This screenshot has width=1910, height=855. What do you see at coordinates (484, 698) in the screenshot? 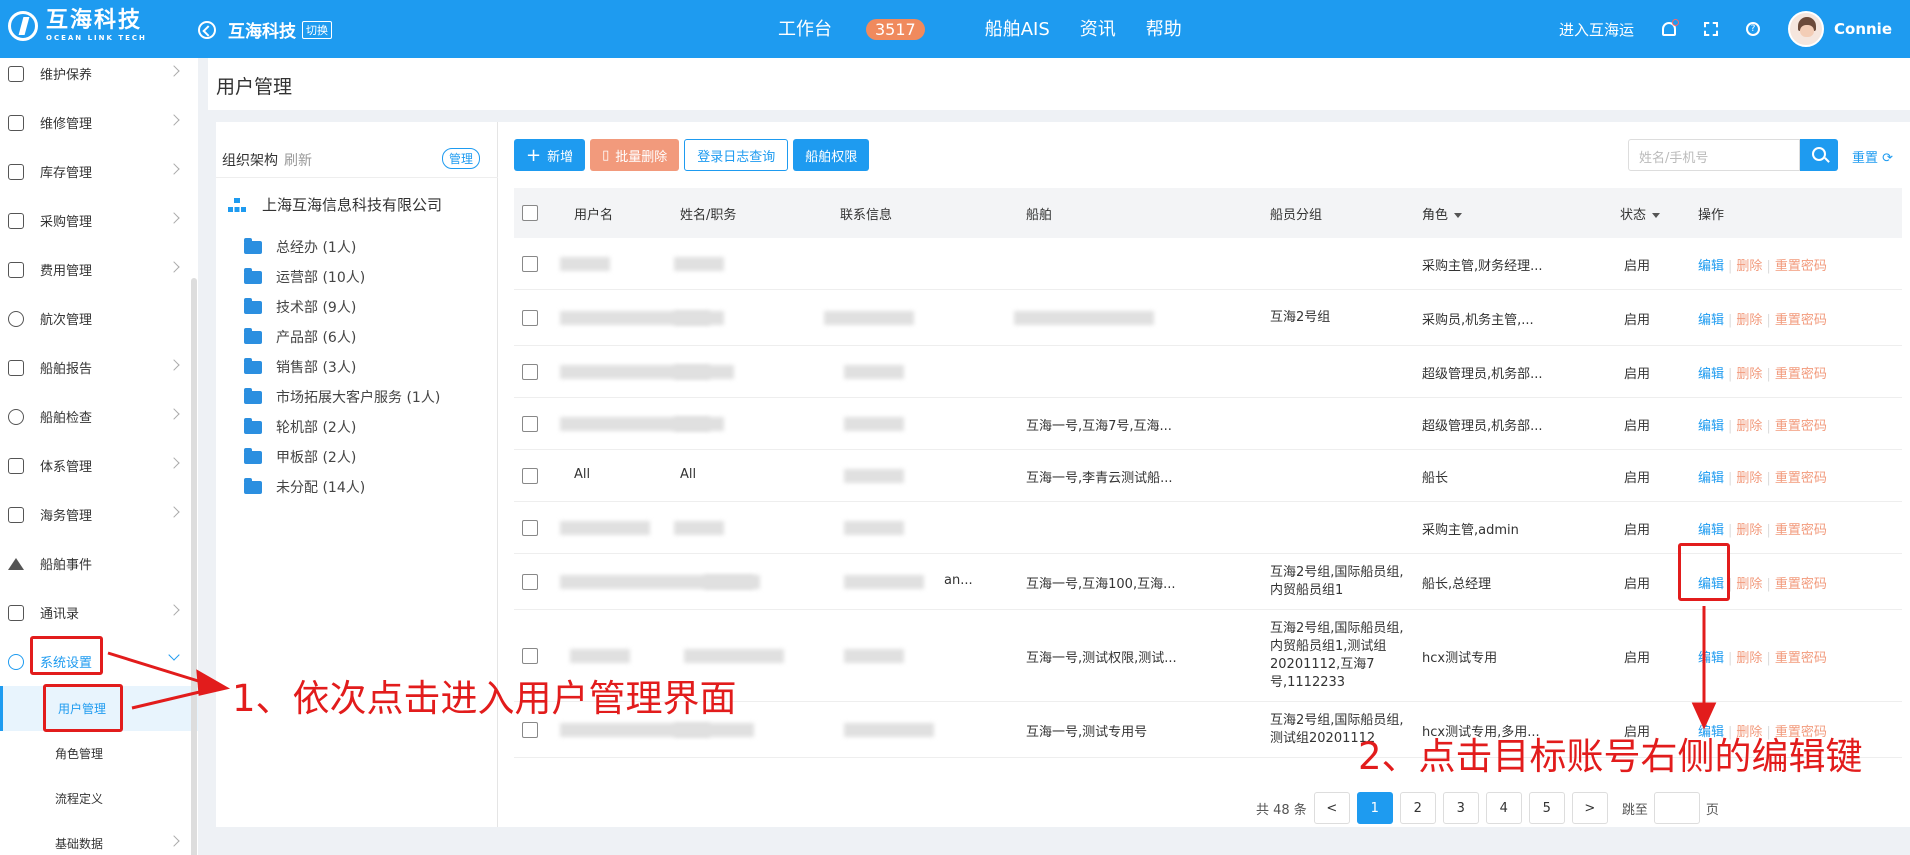
I see `annotation-step-1: 1、依次点击进入用户管理界面` at bounding box center [484, 698].